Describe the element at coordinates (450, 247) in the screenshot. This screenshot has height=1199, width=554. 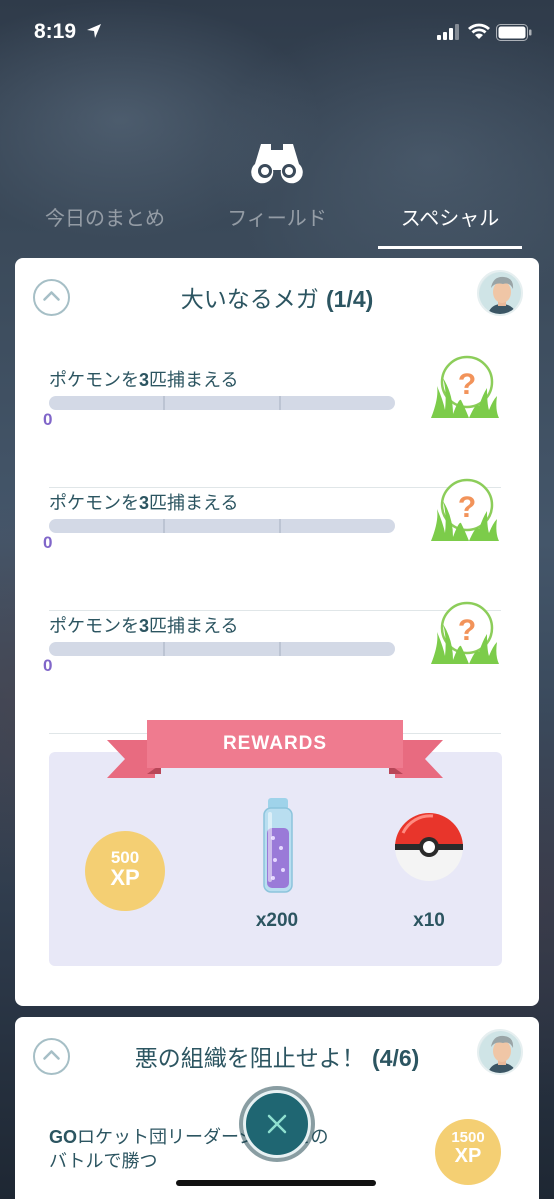
I see `active-tab-indicator` at that location.